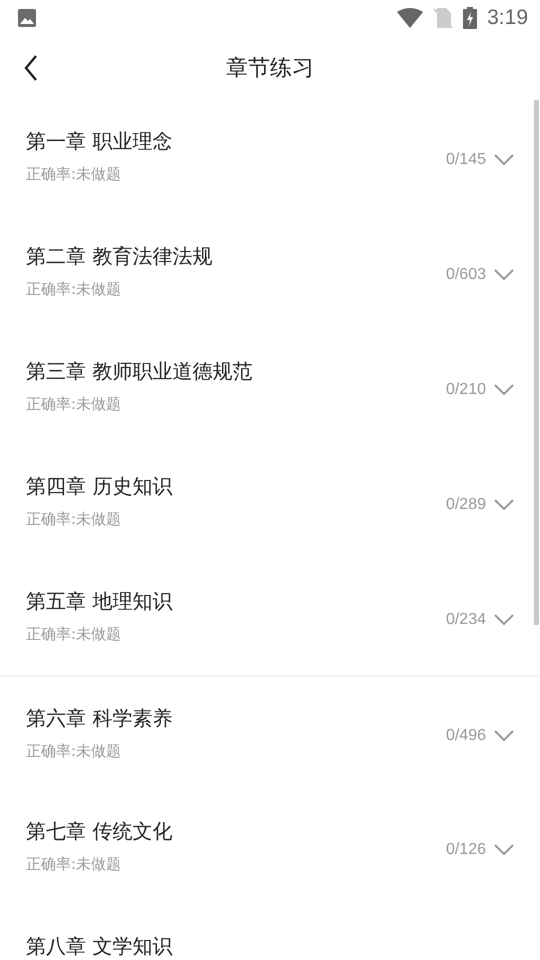 This screenshot has width=540, height=960. What do you see at coordinates (99, 718) in the screenshot?
I see `chapter-title: 第六章 科学素养` at bounding box center [99, 718].